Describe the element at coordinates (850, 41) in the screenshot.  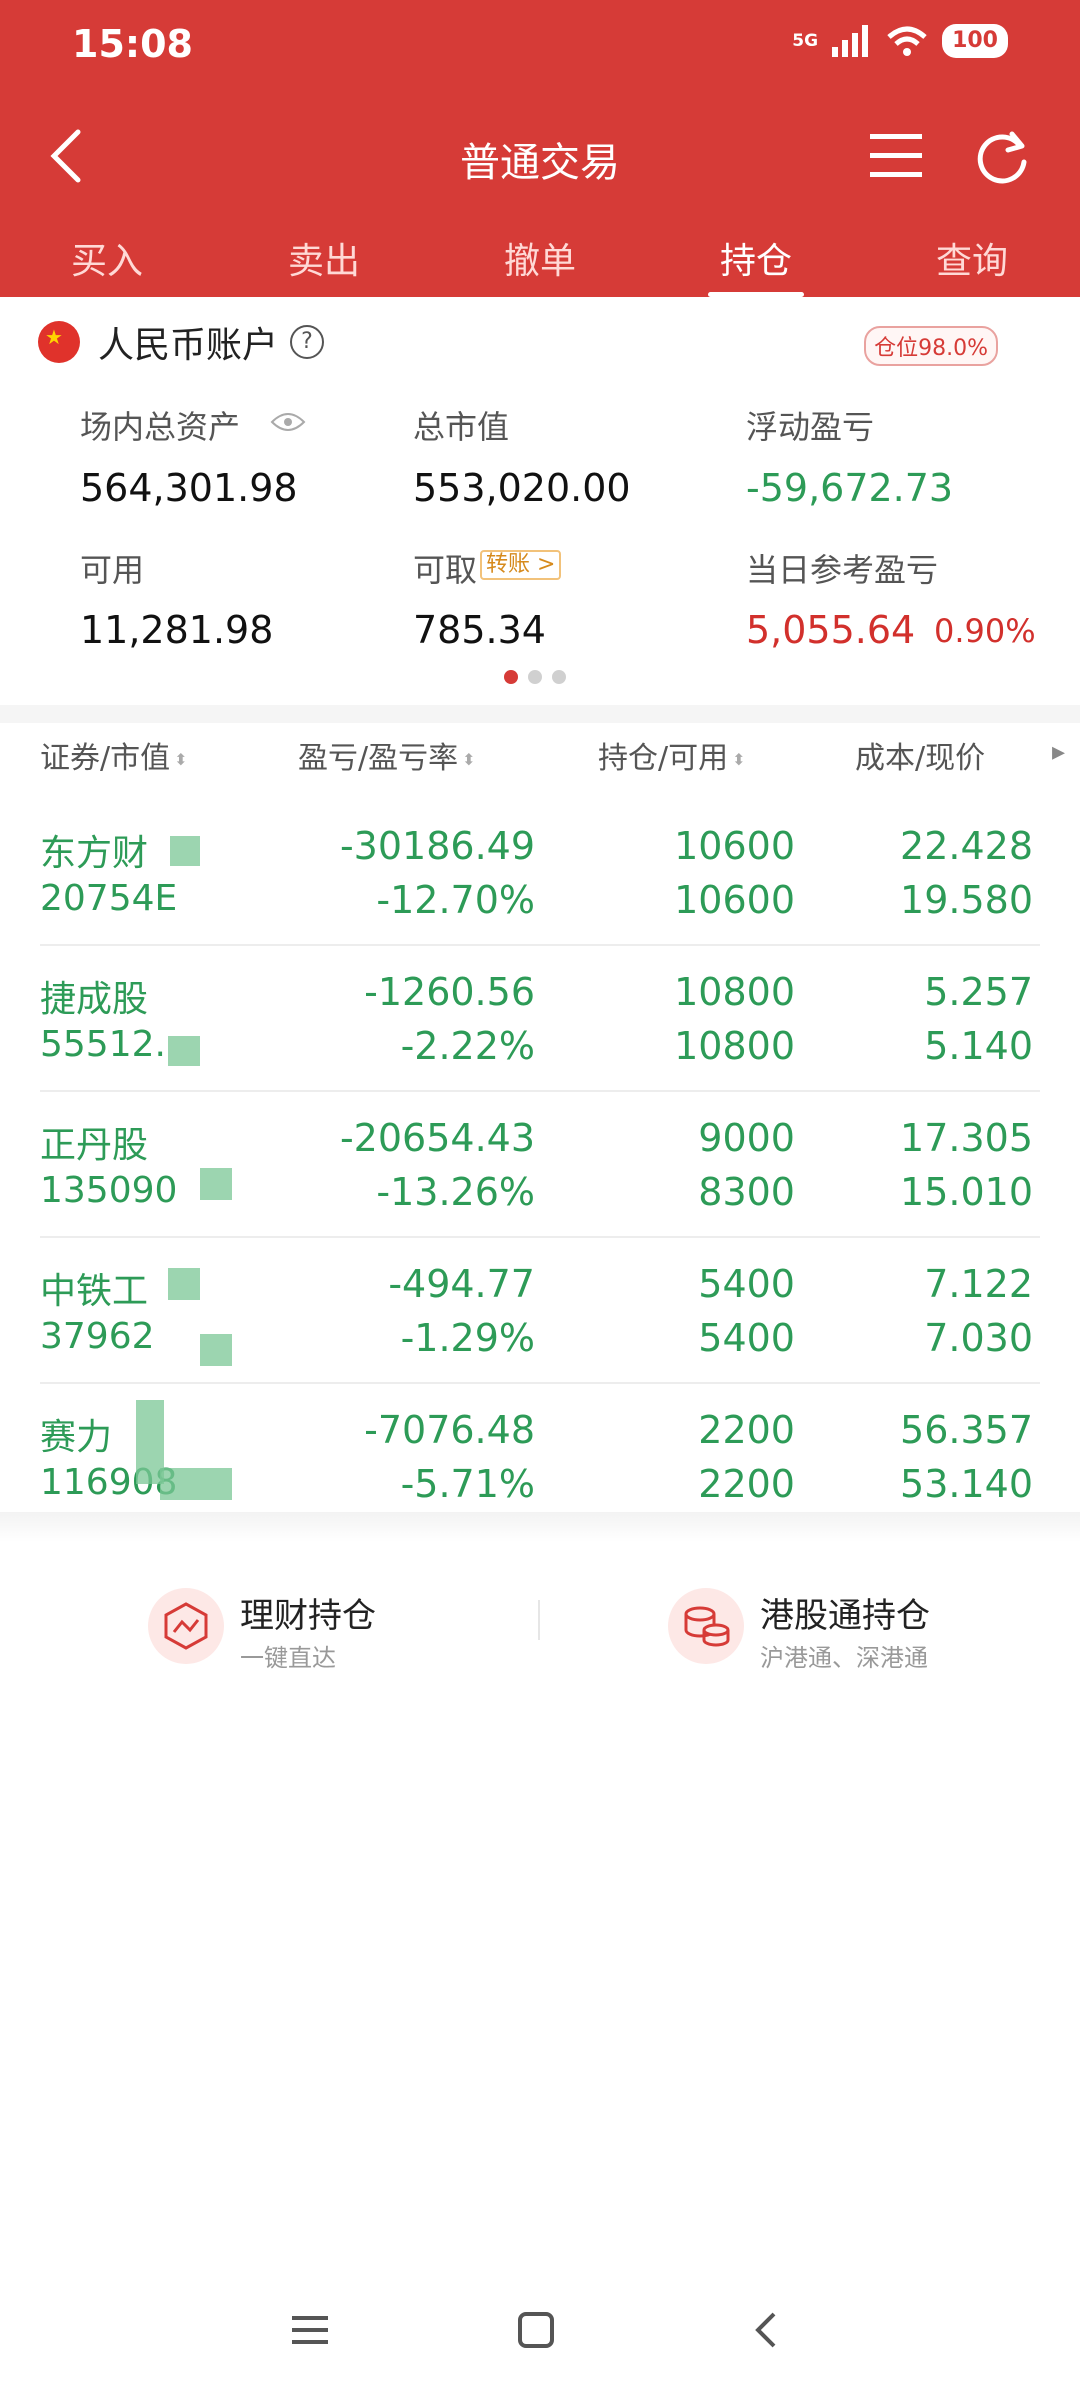
I see `signal-icon` at that location.